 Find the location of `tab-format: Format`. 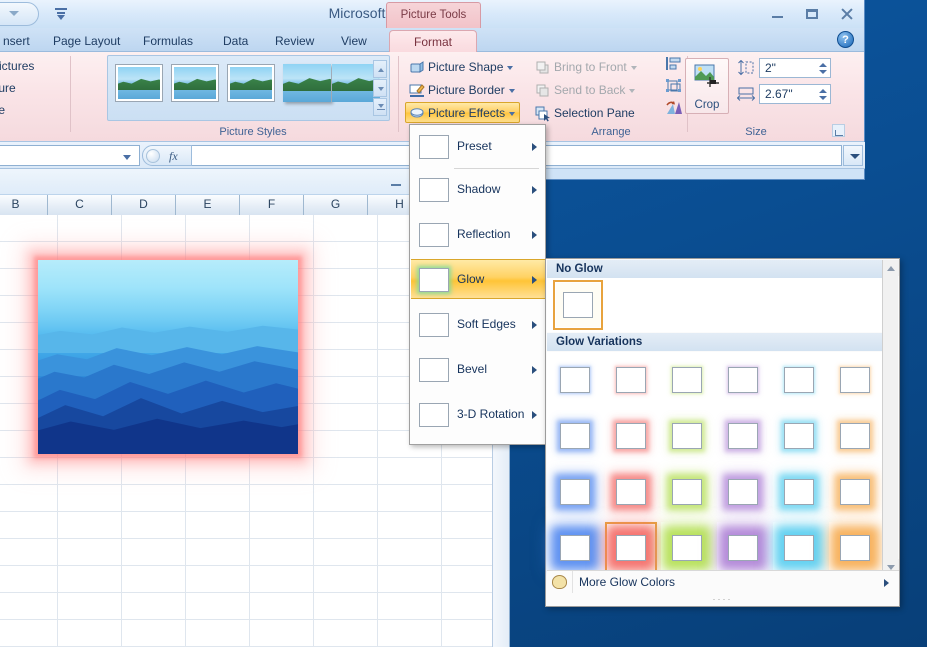

tab-format: Format is located at coordinates (433, 42).